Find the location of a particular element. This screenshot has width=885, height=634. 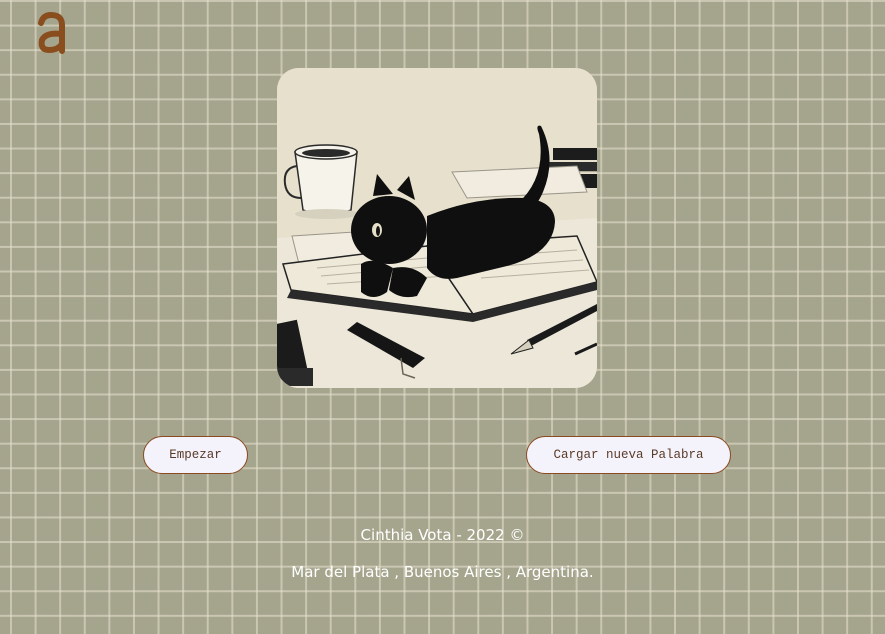

letter-a-logo-icon is located at coordinates (51, 32).